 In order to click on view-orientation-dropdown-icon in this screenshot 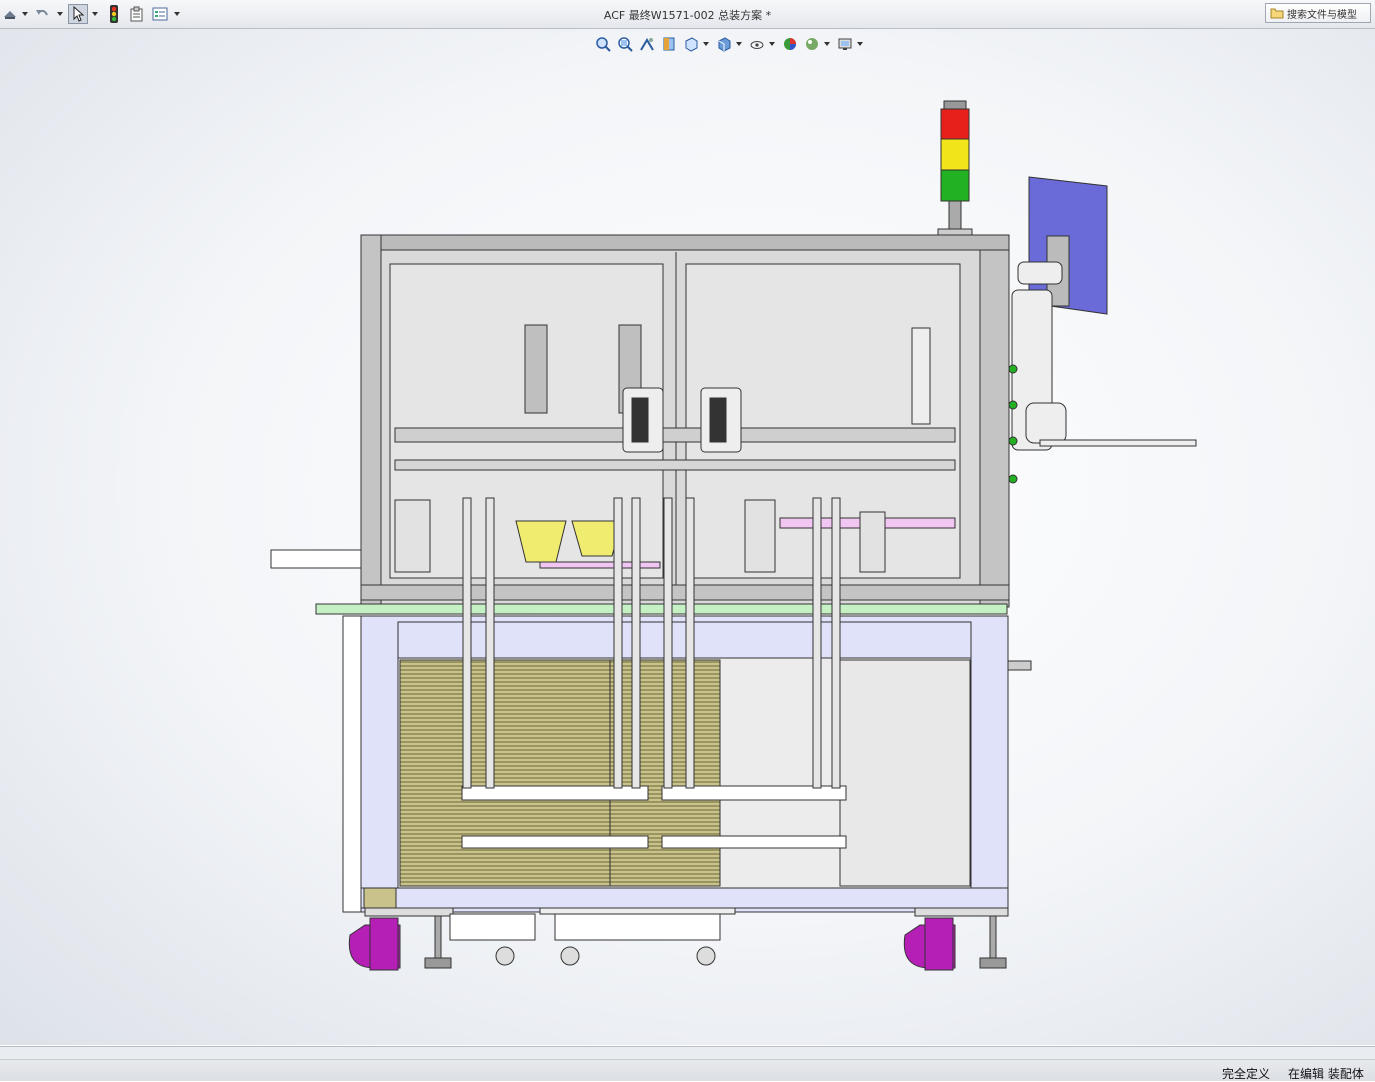, I will do `click(706, 44)`.